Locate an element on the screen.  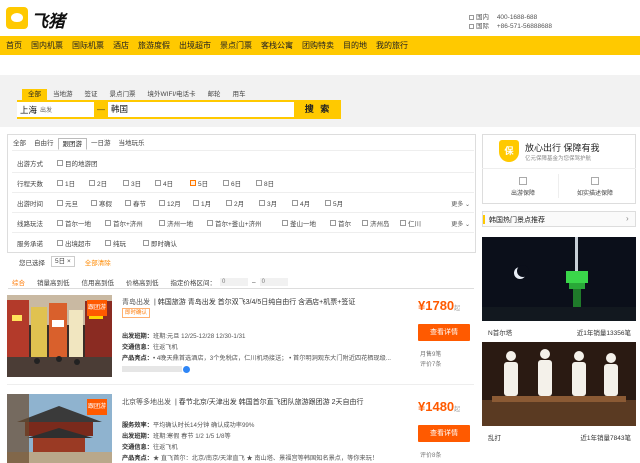
spot-image-n-seoul-tower is located at coordinates (559, 279).